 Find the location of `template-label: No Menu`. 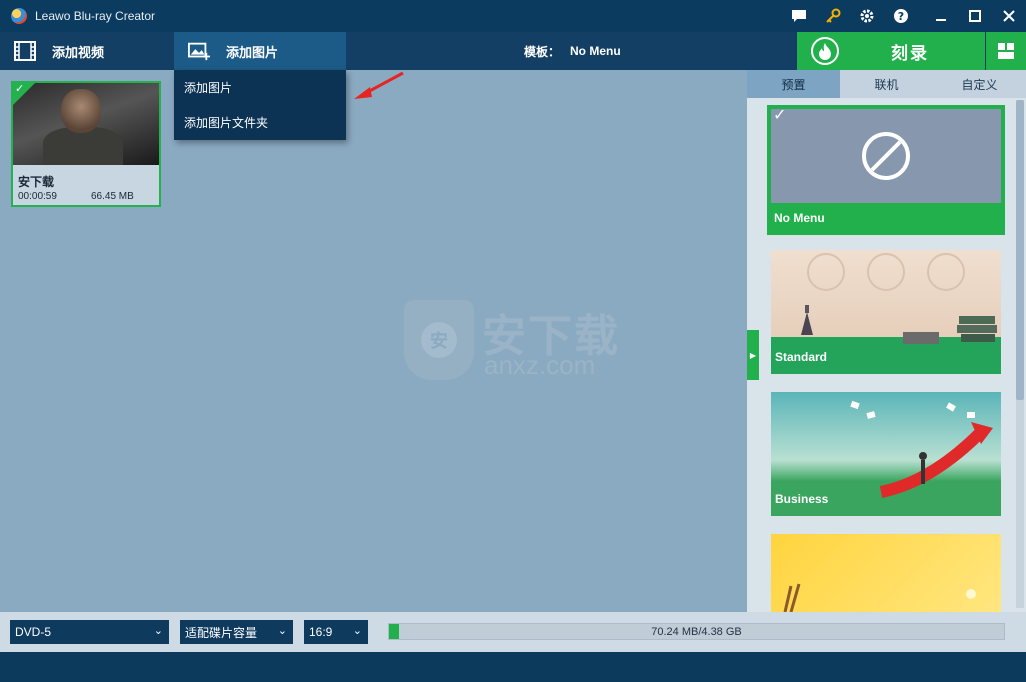

template-label: No Menu is located at coordinates (799, 218).